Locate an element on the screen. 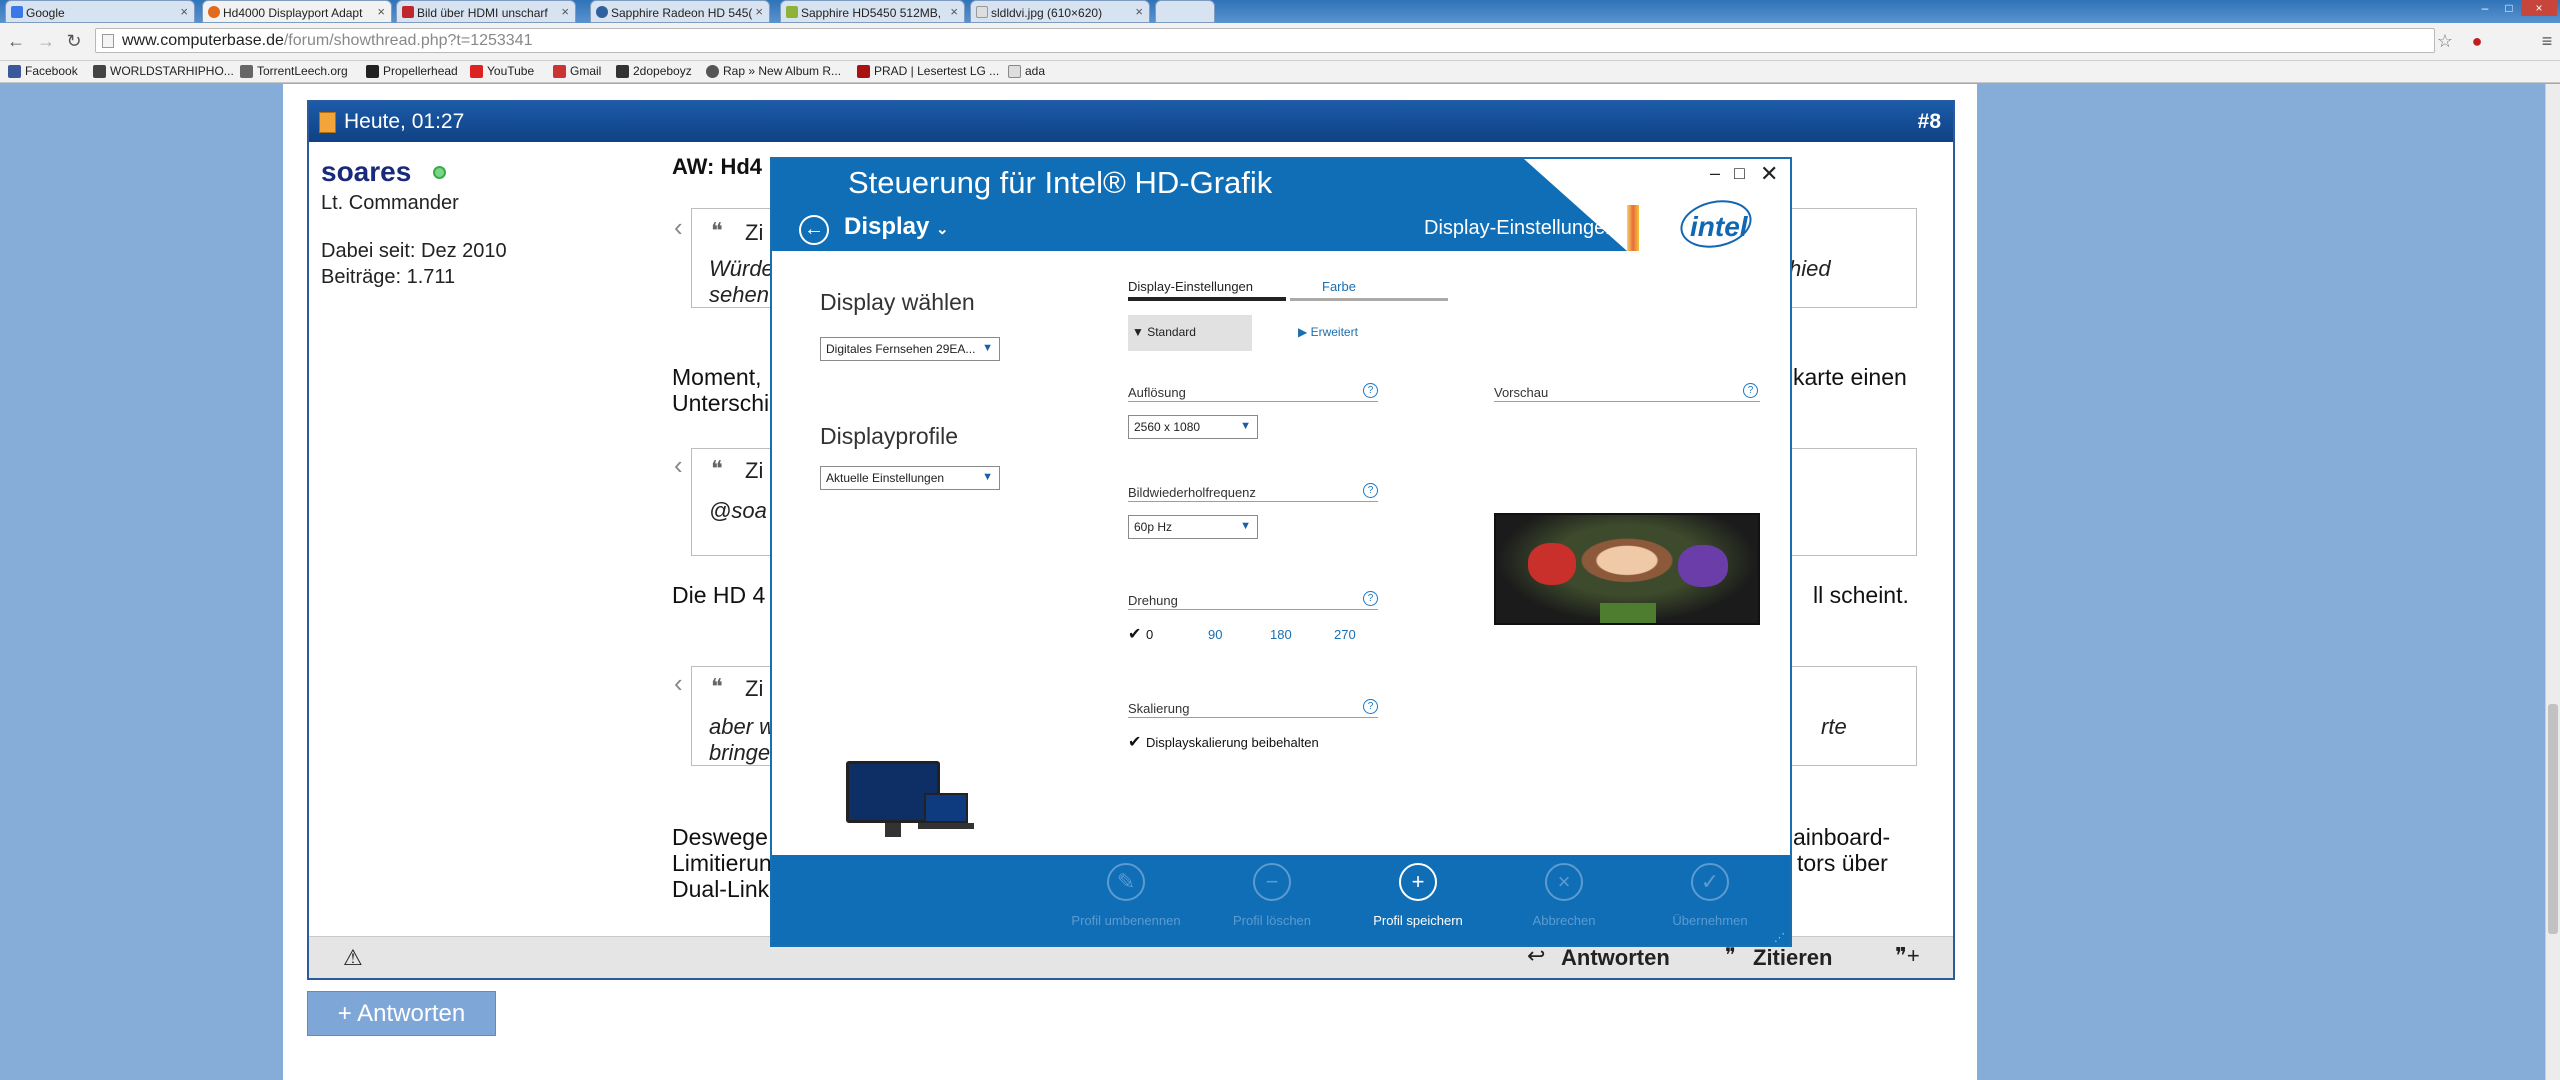 This screenshot has height=1080, width=2560. bookmark-propellerhead: Propellerhead is located at coordinates (412, 71).